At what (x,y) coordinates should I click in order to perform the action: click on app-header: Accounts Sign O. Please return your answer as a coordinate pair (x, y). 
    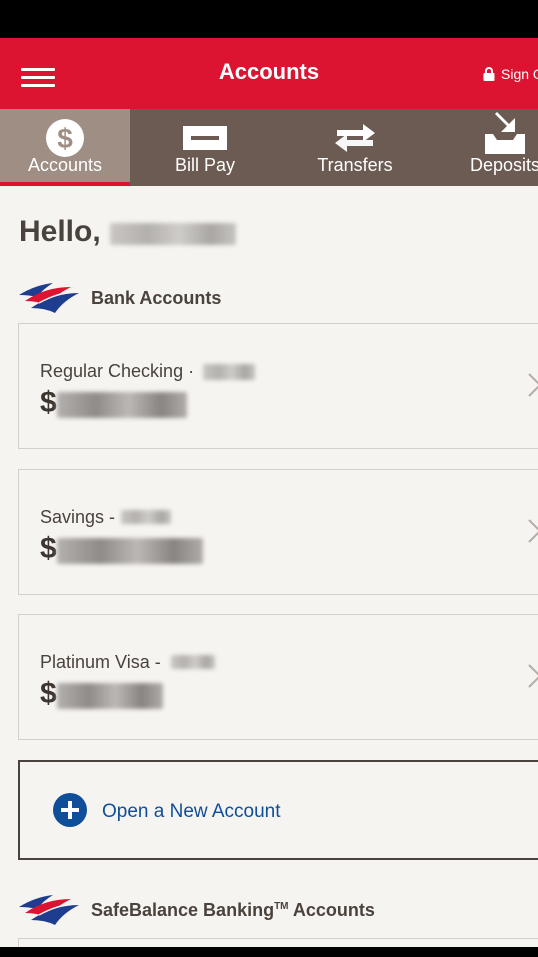
    Looking at the image, I should click on (269, 73).